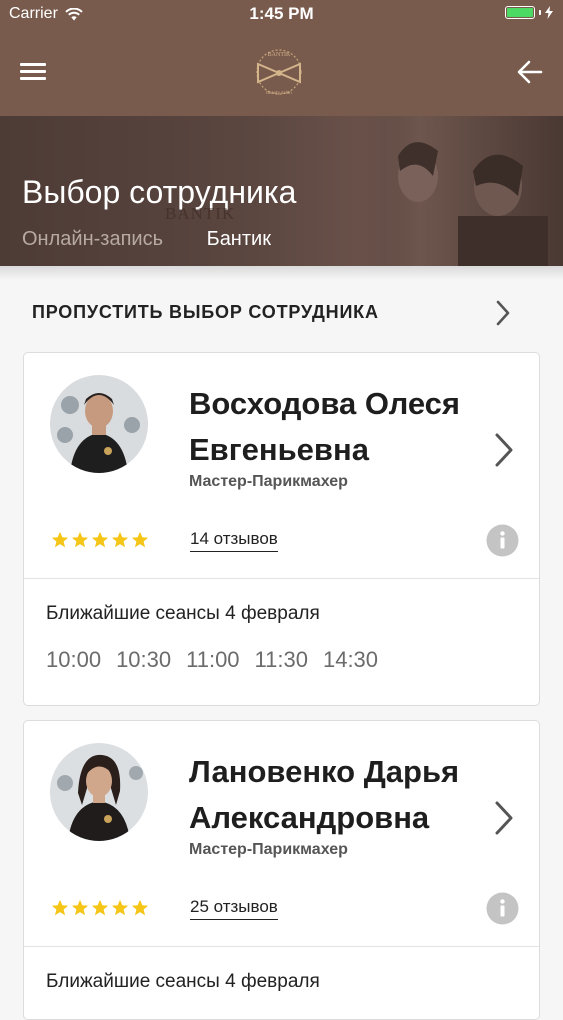 The width and height of the screenshot is (563, 1020). What do you see at coordinates (159, 192) in the screenshot?
I see `page-title: Выбор сотрудника` at bounding box center [159, 192].